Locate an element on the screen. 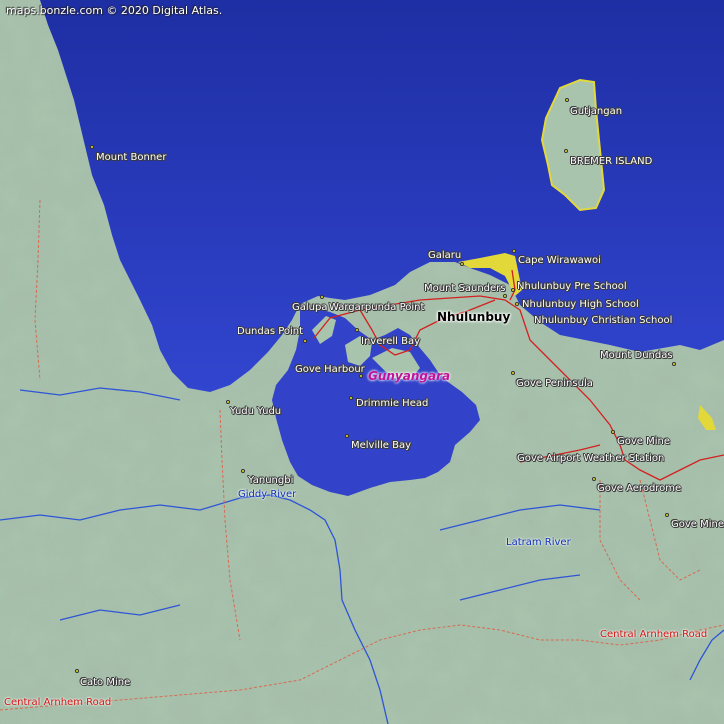  galaru-marker is located at coordinates (462, 264).